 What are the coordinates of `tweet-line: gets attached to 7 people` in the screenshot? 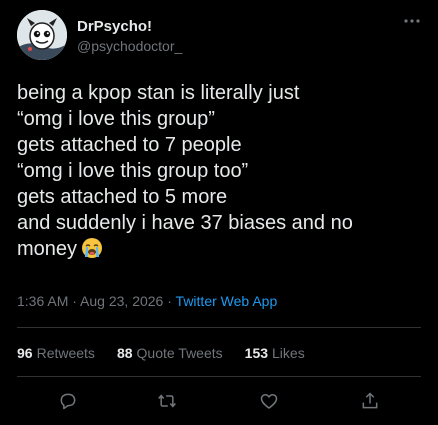 It's located at (129, 145).